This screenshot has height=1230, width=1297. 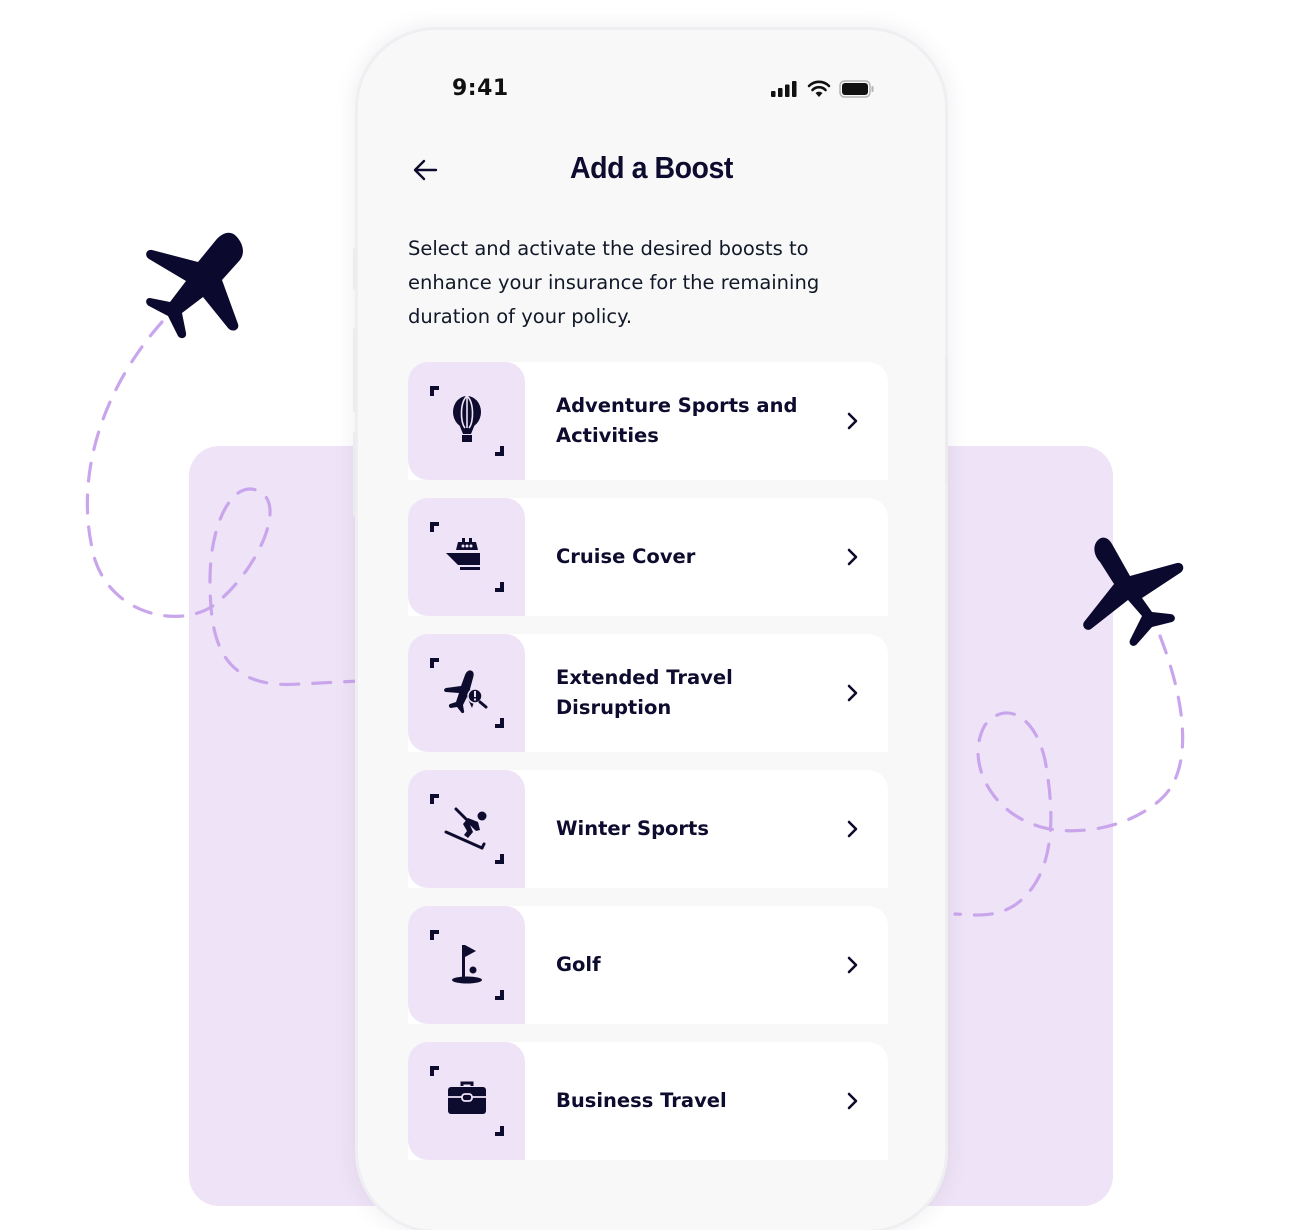 I want to click on flight-alert-icon, so click(x=467, y=693).